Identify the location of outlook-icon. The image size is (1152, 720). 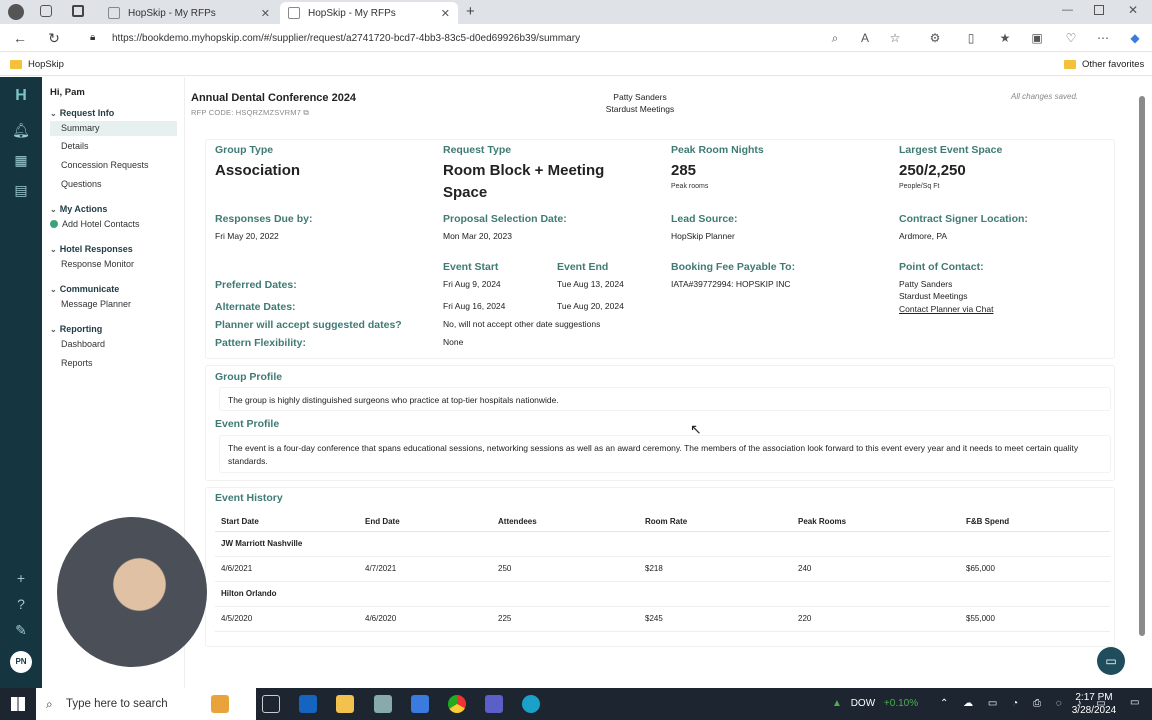
(308, 704).